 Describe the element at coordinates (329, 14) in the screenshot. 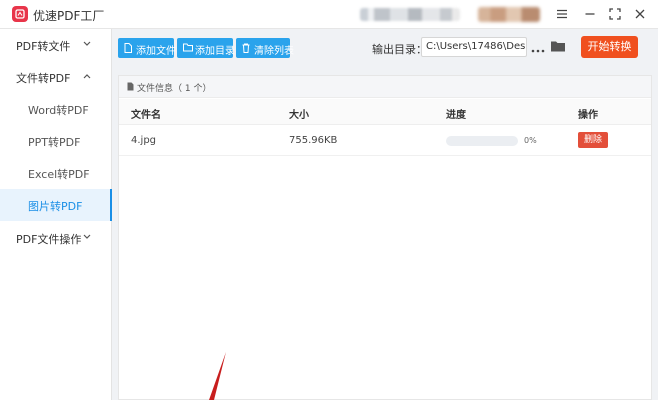

I see `title-bar: 优速PDF工厂` at that location.